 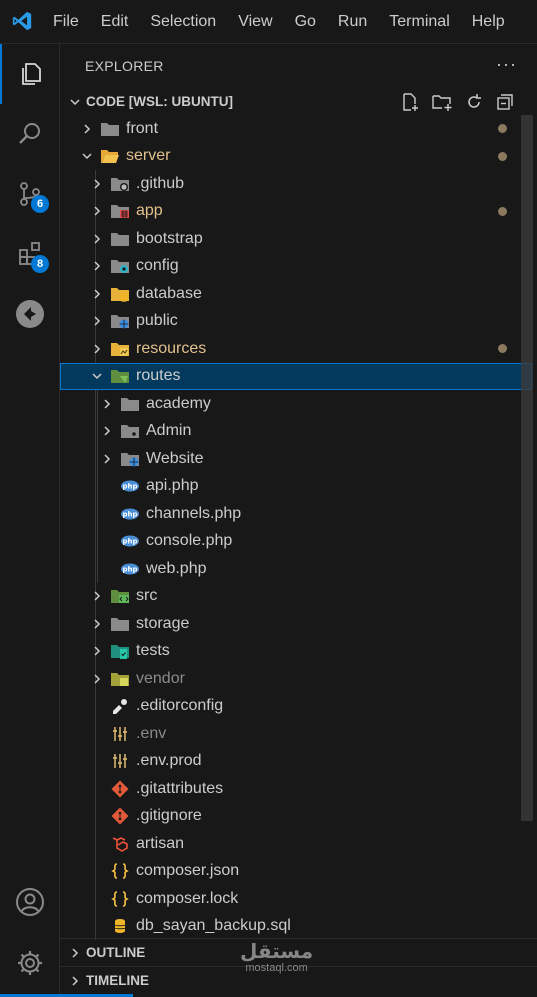 I want to click on tree-item-label: composer.lock, so click(x=187, y=898).